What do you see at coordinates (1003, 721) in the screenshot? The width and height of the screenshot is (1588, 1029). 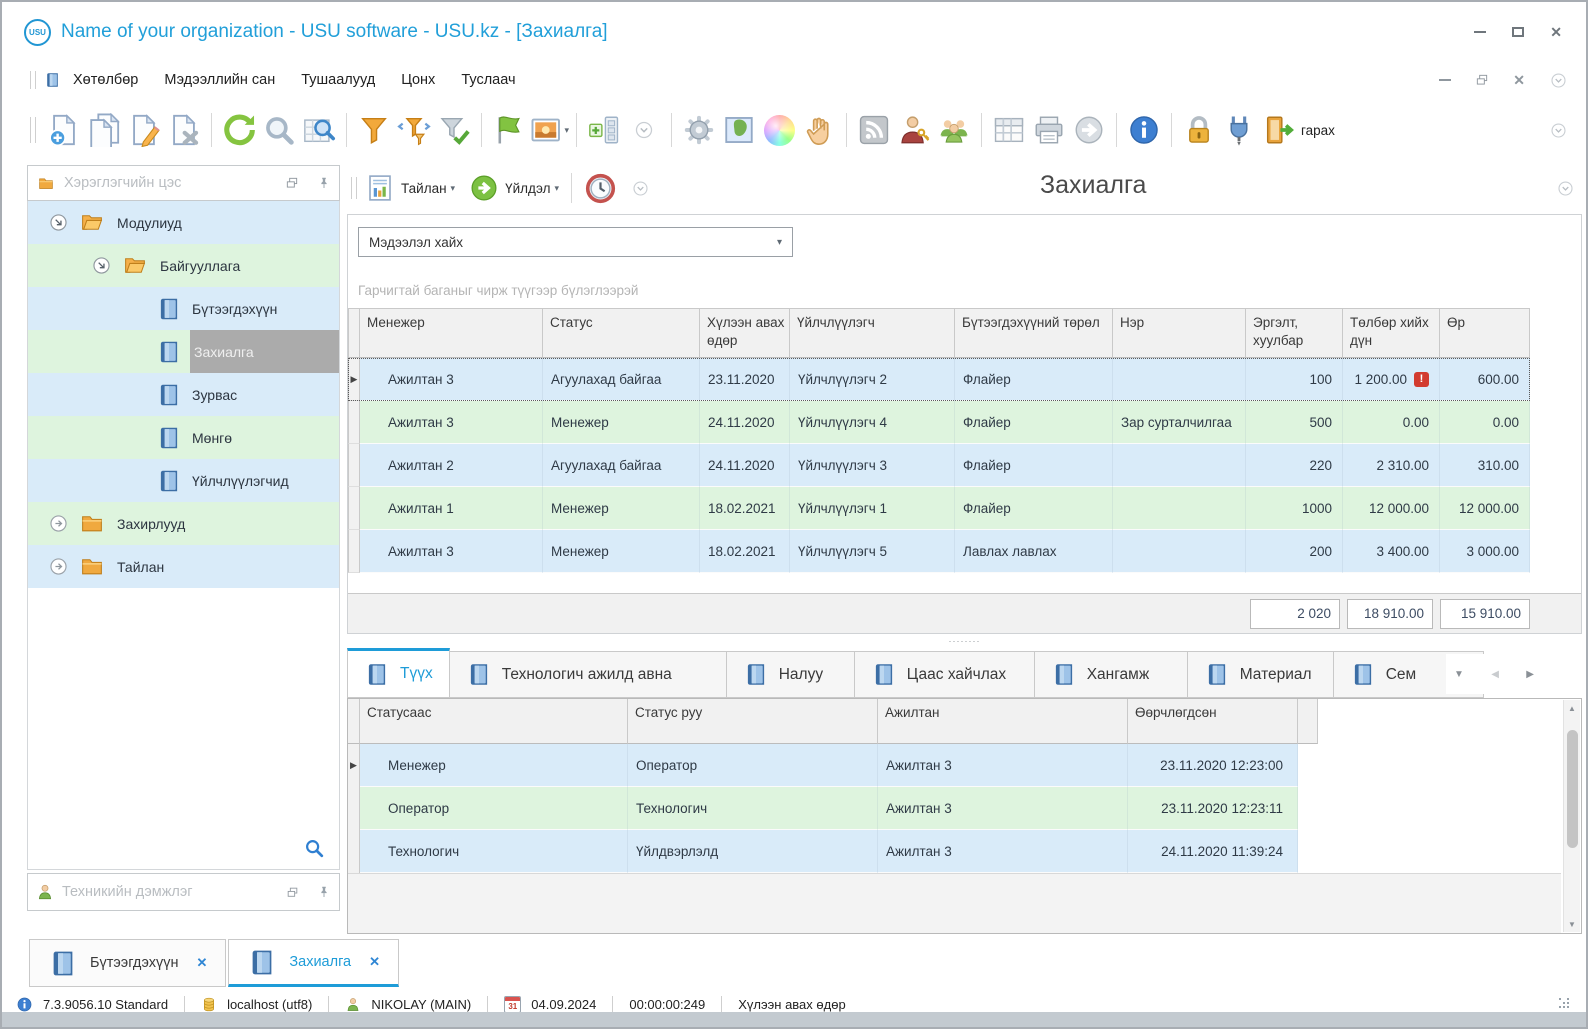 I see `column-header: Ажилтан` at bounding box center [1003, 721].